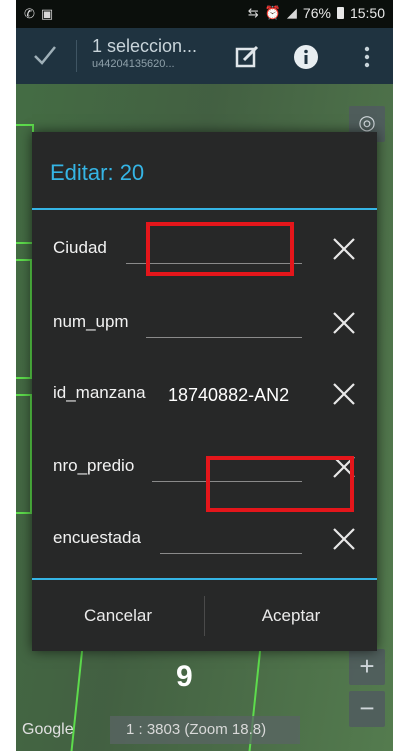 This screenshot has height=751, width=398. What do you see at coordinates (29, 13) in the screenshot?
I see `whatsapp-icon: ✆` at bounding box center [29, 13].